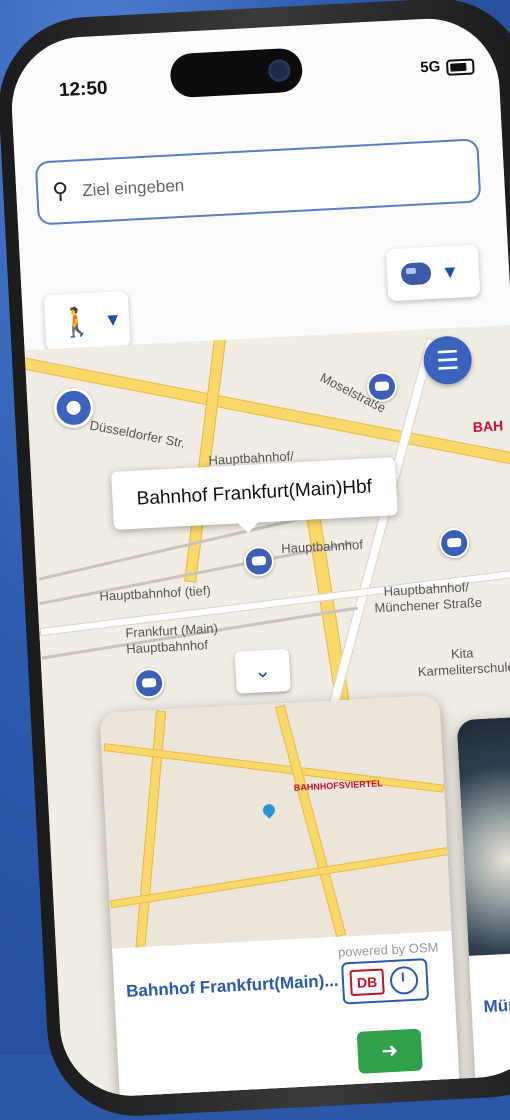 The image size is (510, 1120). Describe the element at coordinates (496, 1006) in the screenshot. I see `card-title: Mür` at that location.